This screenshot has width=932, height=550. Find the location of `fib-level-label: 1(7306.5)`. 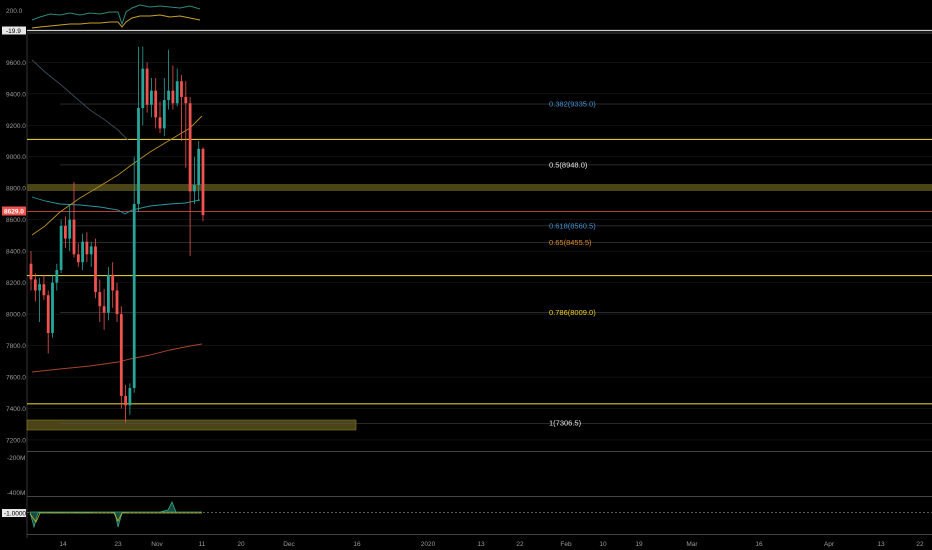

fib-level-label: 1(7306.5) is located at coordinates (565, 423).